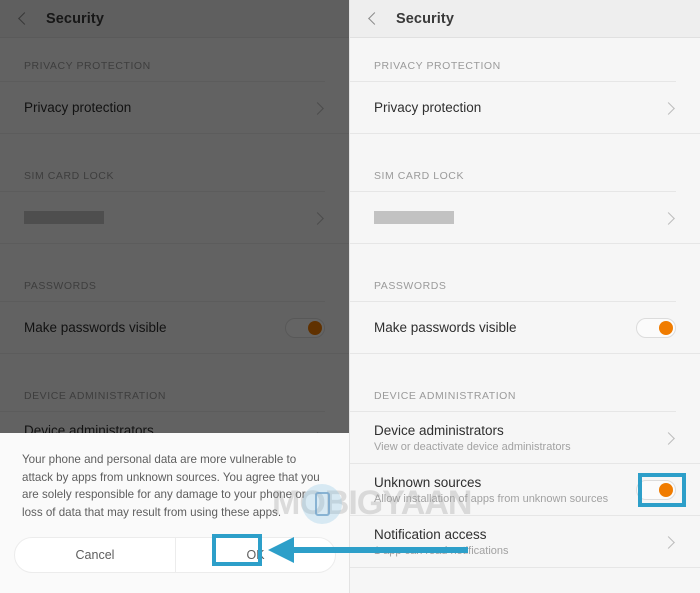 The image size is (700, 593). I want to click on list-item-title: Make passwords visible, so click(445, 327).